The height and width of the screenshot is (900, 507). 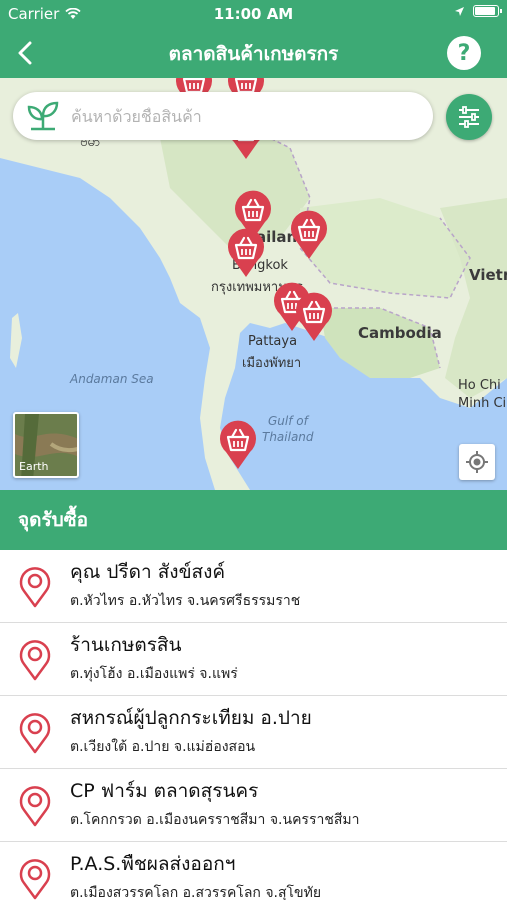 What do you see at coordinates (34, 466) in the screenshot?
I see `earth-label: Earth` at bounding box center [34, 466].